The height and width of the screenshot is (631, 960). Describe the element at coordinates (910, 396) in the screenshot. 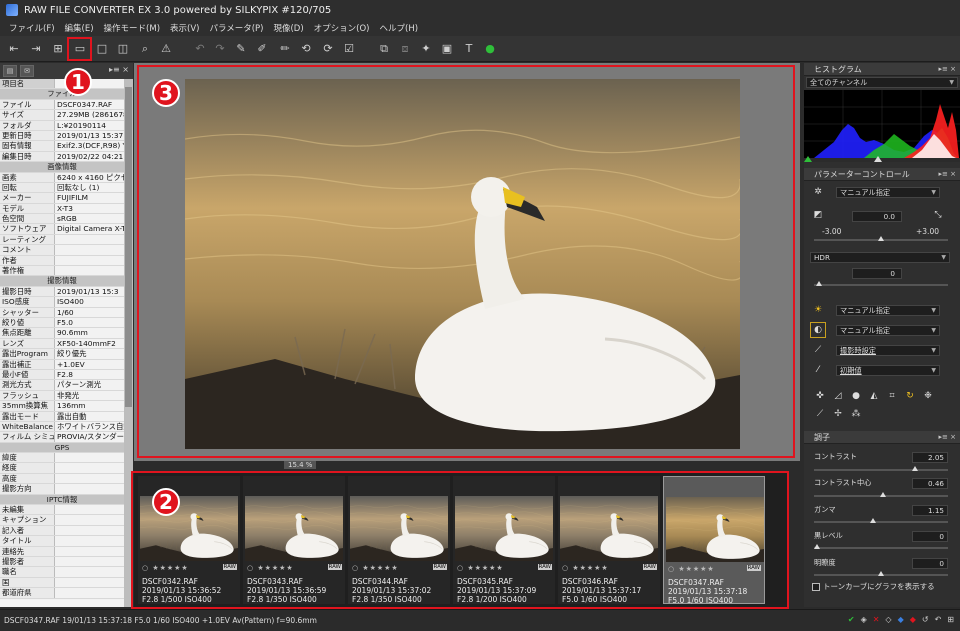

I see `tone-active-icon: ↻` at that location.